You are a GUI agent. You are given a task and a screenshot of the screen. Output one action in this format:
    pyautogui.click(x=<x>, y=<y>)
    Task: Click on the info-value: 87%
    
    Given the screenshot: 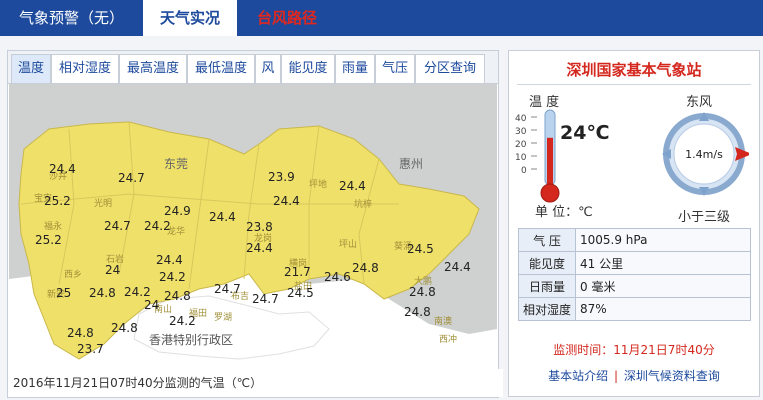 What is the action you would take?
    pyautogui.click(x=663, y=309)
    